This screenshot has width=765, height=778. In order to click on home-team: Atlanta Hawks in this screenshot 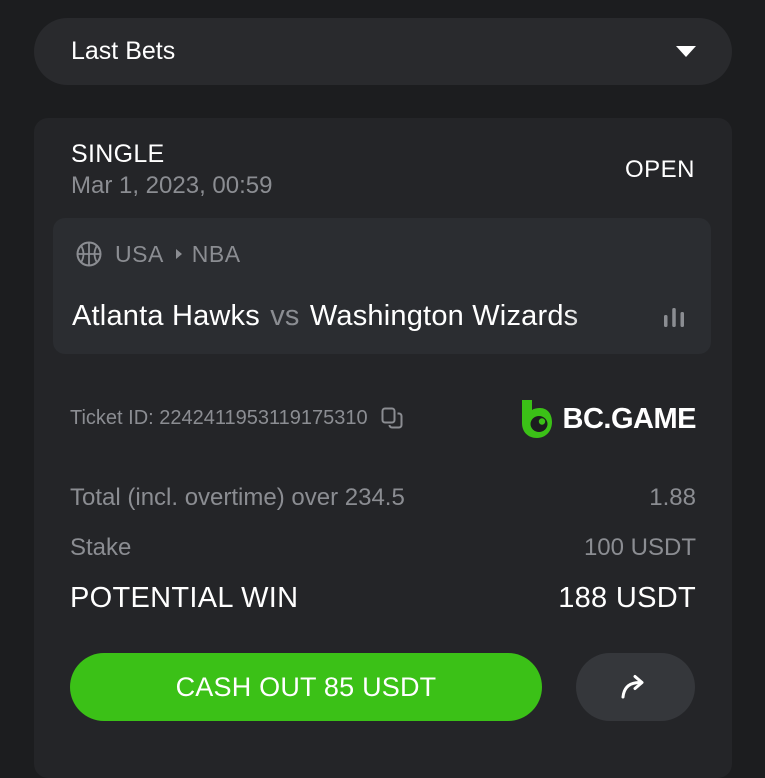, I will do `click(166, 316)`.